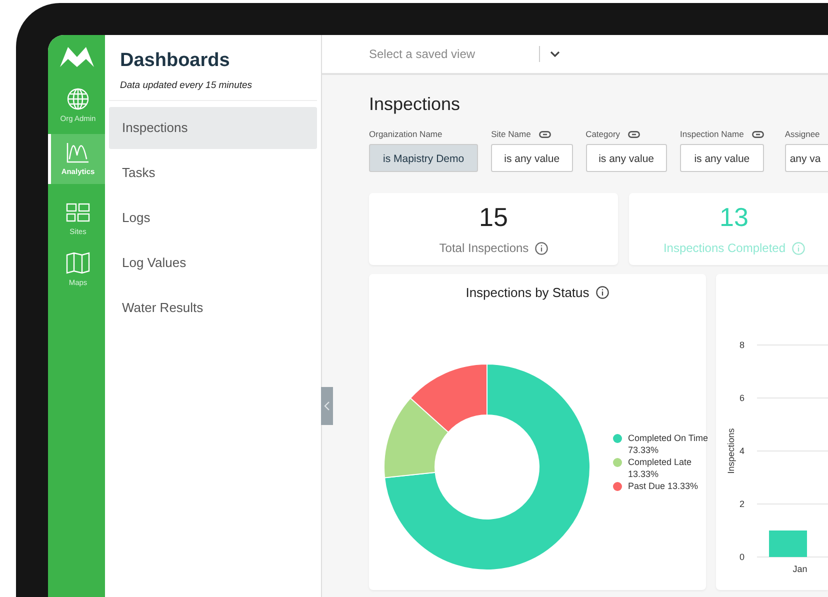  What do you see at coordinates (78, 263) in the screenshot?
I see `map-icon` at bounding box center [78, 263].